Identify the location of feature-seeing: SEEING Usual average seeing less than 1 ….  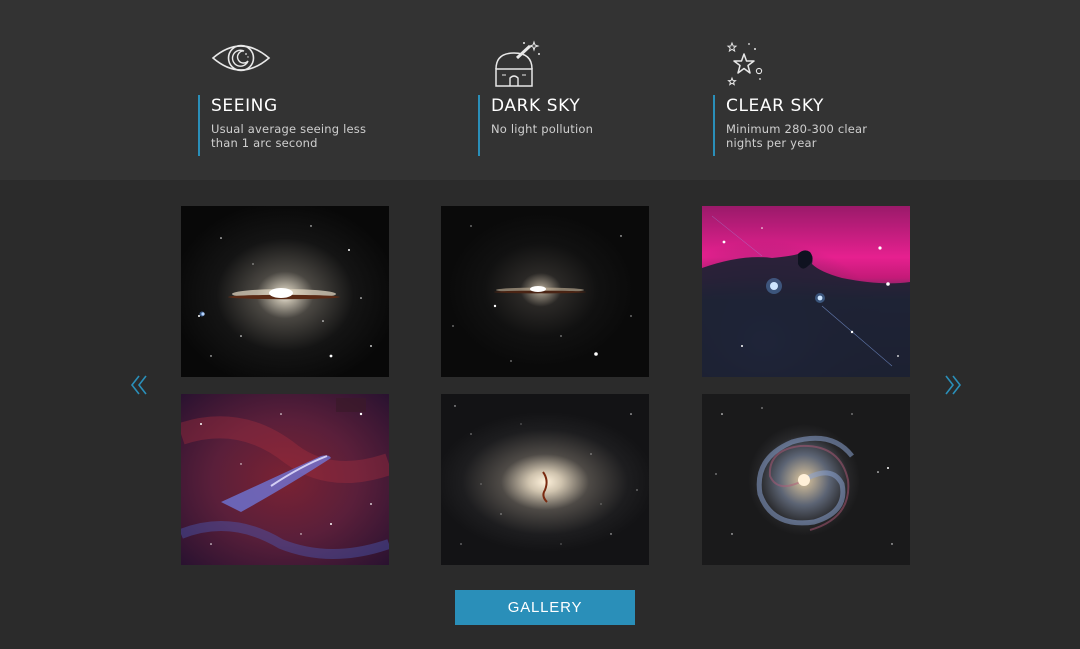
(318, 90).